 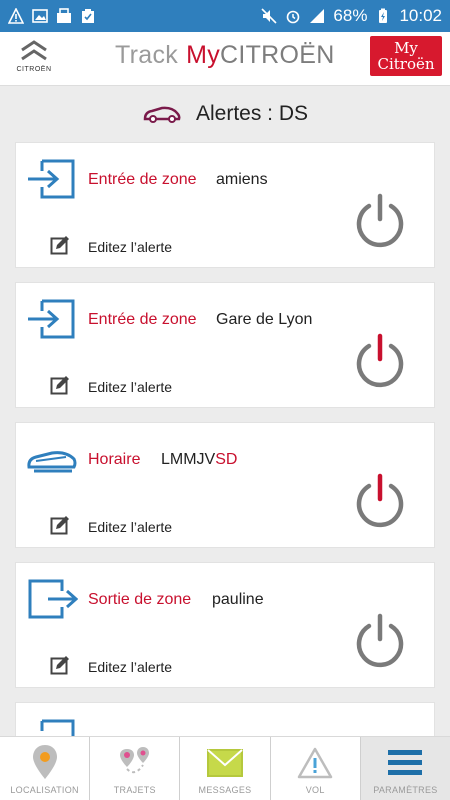 I want to click on alarm-icon, so click(x=293, y=17).